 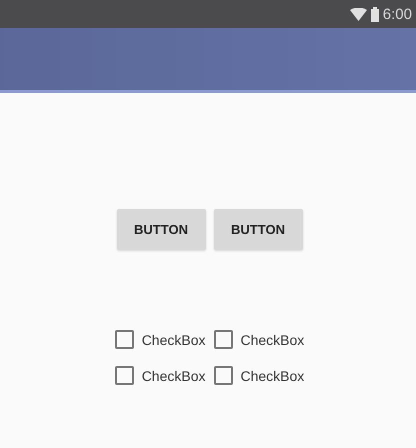 What do you see at coordinates (358, 14) in the screenshot?
I see `wifi-icon` at bounding box center [358, 14].